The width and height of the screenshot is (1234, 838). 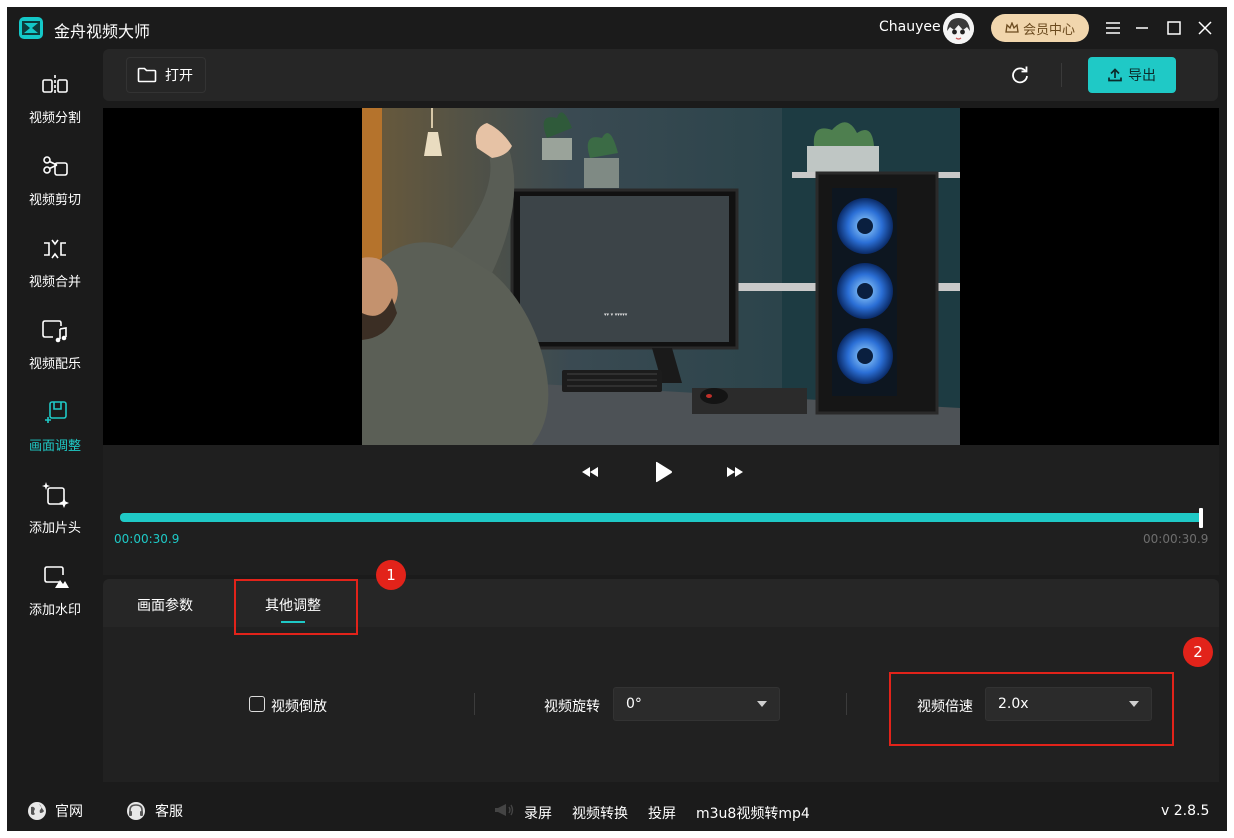 What do you see at coordinates (55, 249) in the screenshot?
I see `merge-icon` at bounding box center [55, 249].